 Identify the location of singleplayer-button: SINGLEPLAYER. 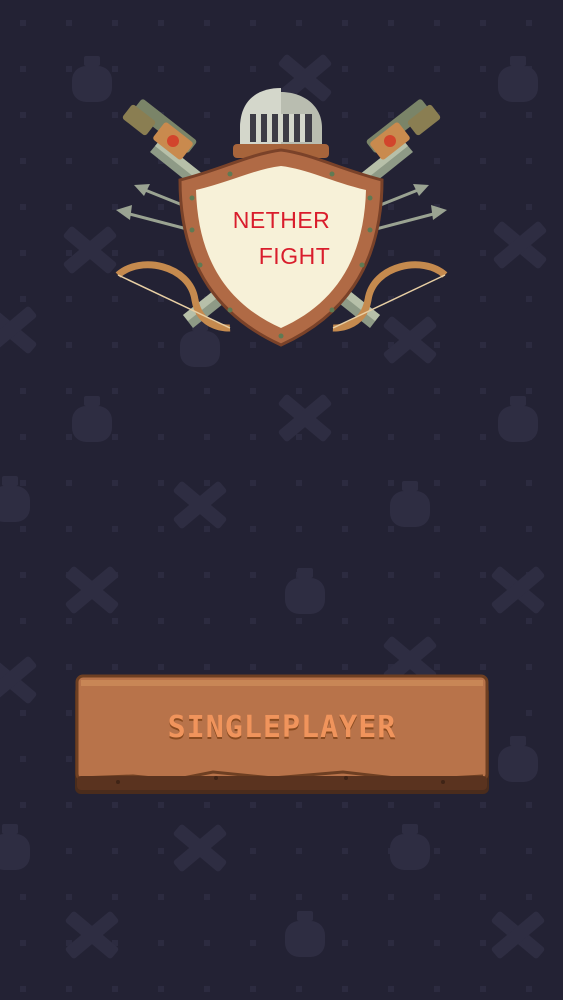
(282, 734).